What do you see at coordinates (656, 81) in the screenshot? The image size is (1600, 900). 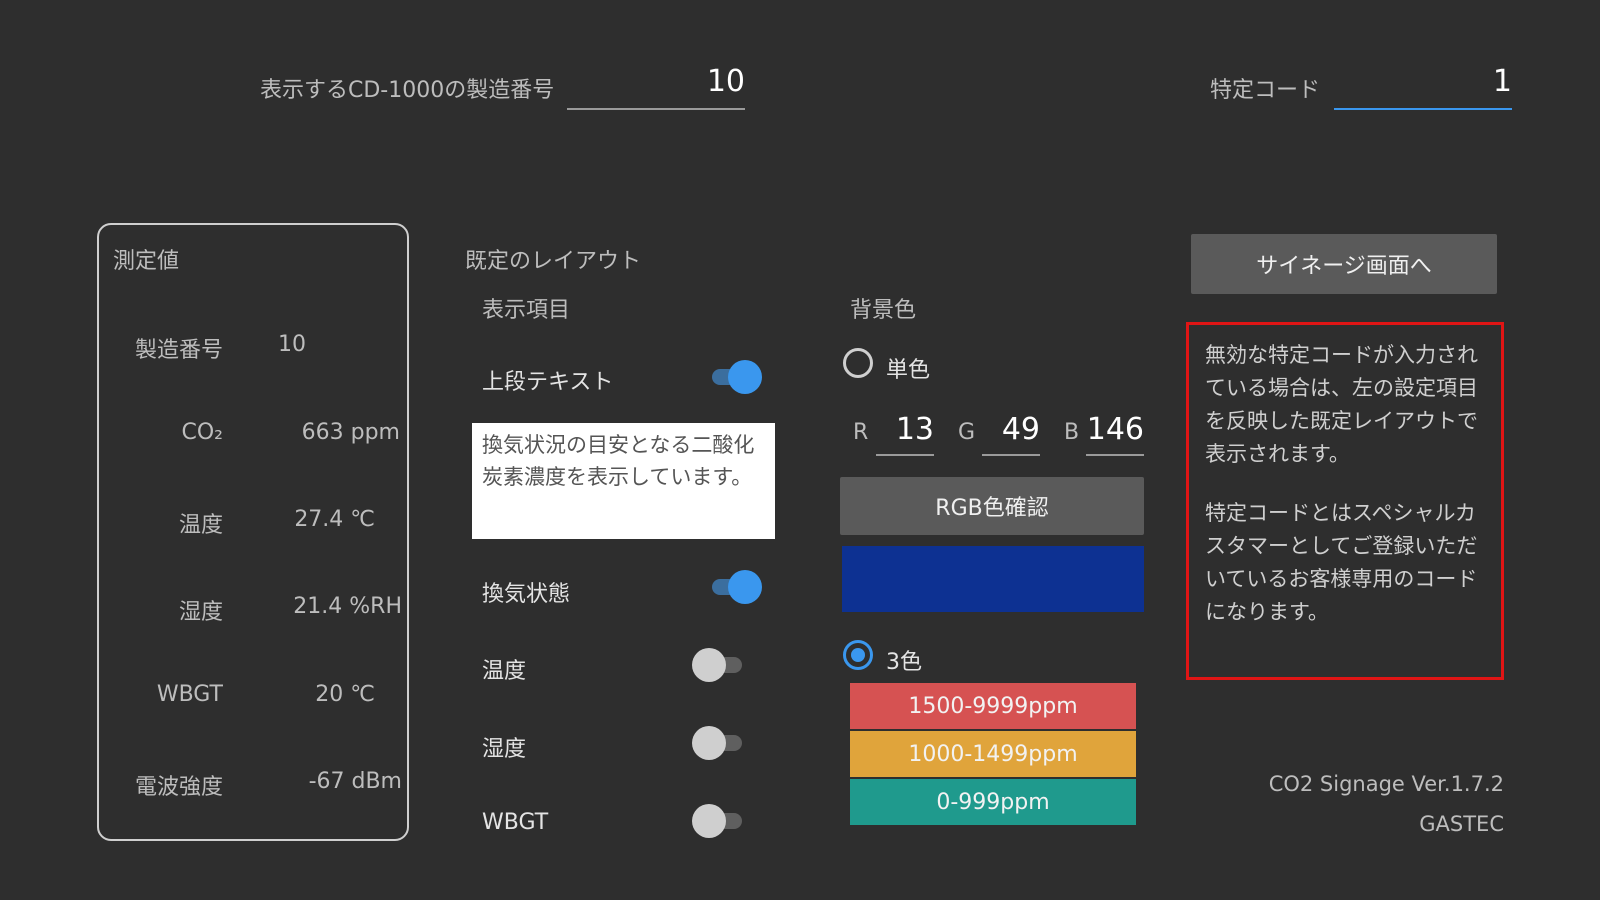 I see `serial-number-value: 10` at bounding box center [656, 81].